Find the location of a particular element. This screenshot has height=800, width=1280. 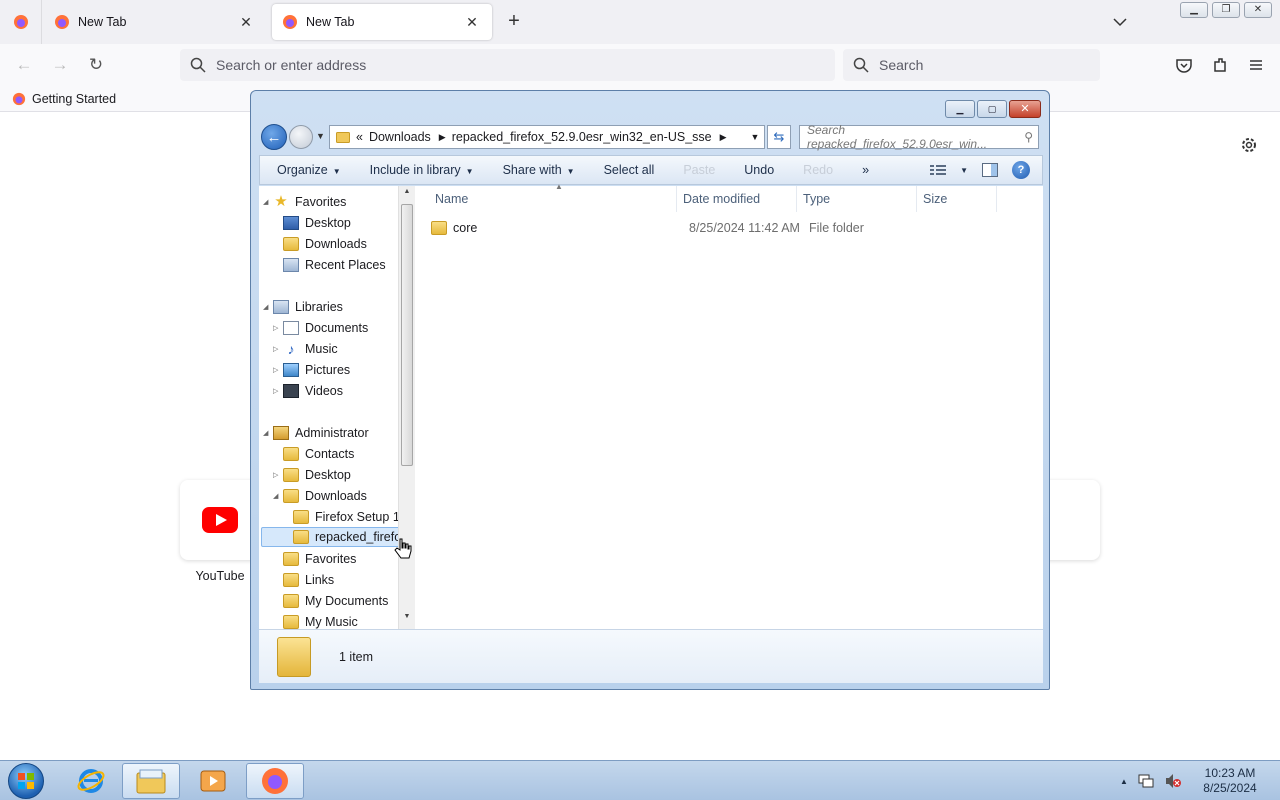

tree-item-administrator: ◢ Administrator is located at coordinates (316, 433).